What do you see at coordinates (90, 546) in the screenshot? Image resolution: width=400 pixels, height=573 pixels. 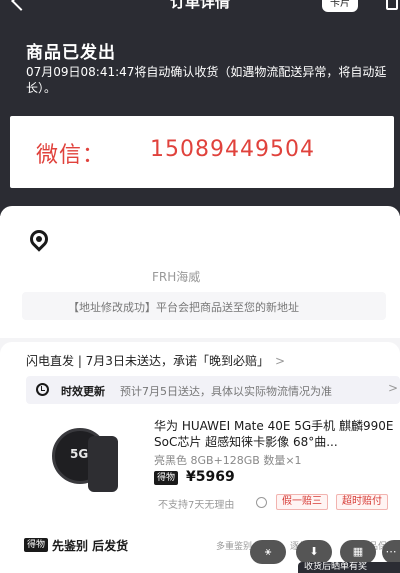 I see `authenticate-first-text: 先鉴别 后发货` at bounding box center [90, 546].